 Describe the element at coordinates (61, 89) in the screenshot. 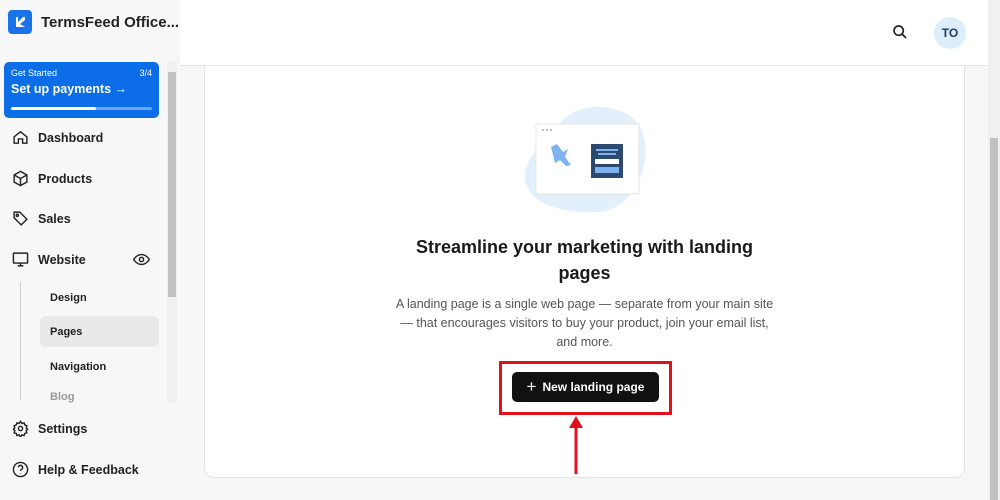

I see `promo-title: Set up payments` at that location.